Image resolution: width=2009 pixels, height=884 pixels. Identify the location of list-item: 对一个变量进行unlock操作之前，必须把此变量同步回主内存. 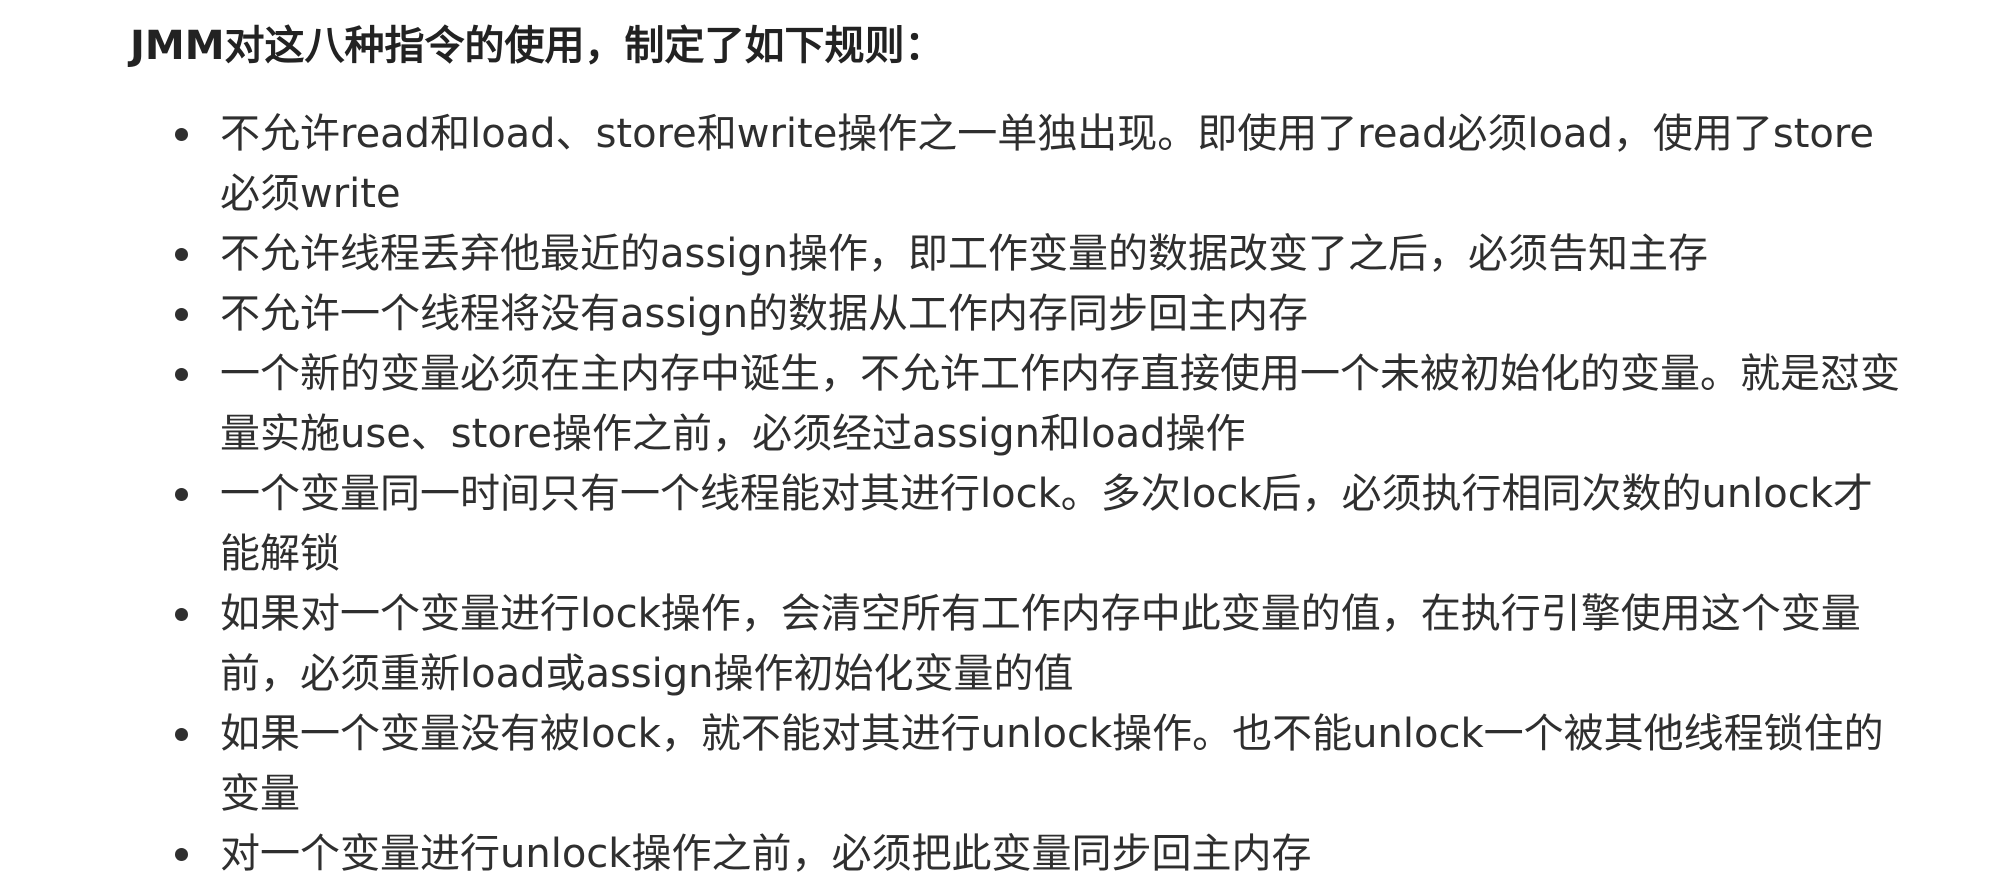
(1040, 854).